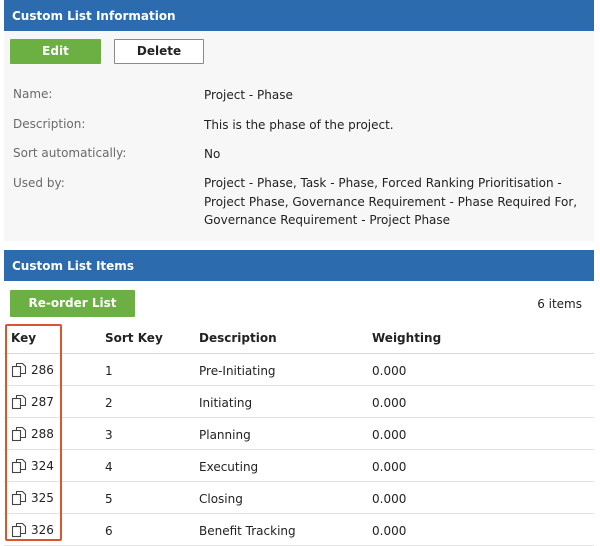 The height and width of the screenshot is (546, 600). Describe the element at coordinates (23, 338) in the screenshot. I see `column-header-key: Key` at that location.